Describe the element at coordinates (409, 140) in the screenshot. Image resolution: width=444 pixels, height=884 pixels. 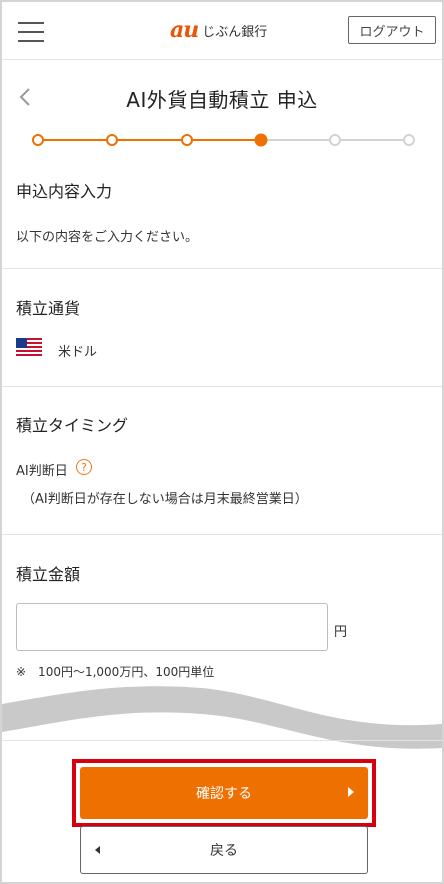
I see `step-6-dot` at that location.